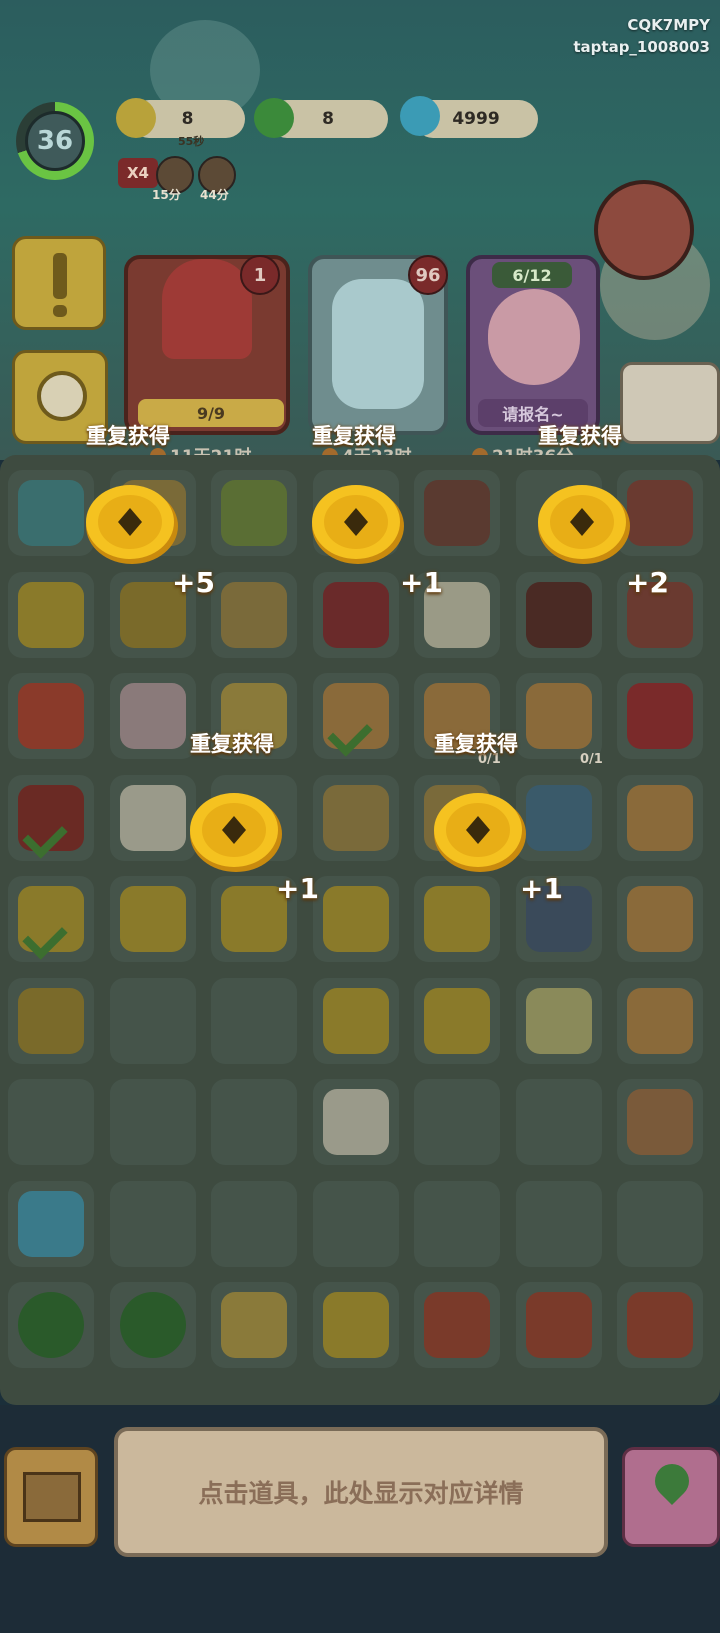  Describe the element at coordinates (138, 173) in the screenshot. I see `multiplier-badge: X4` at that location.